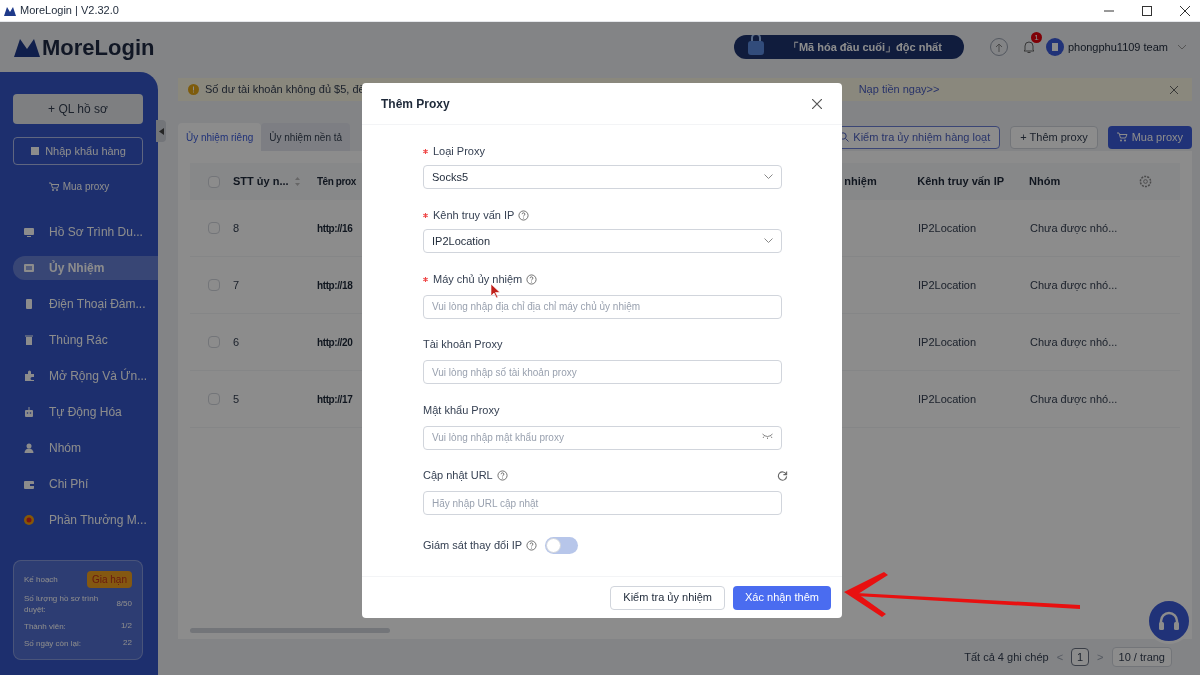 The height and width of the screenshot is (675, 1200). Describe the element at coordinates (35, 151) in the screenshot. I see `document-icon` at that location.